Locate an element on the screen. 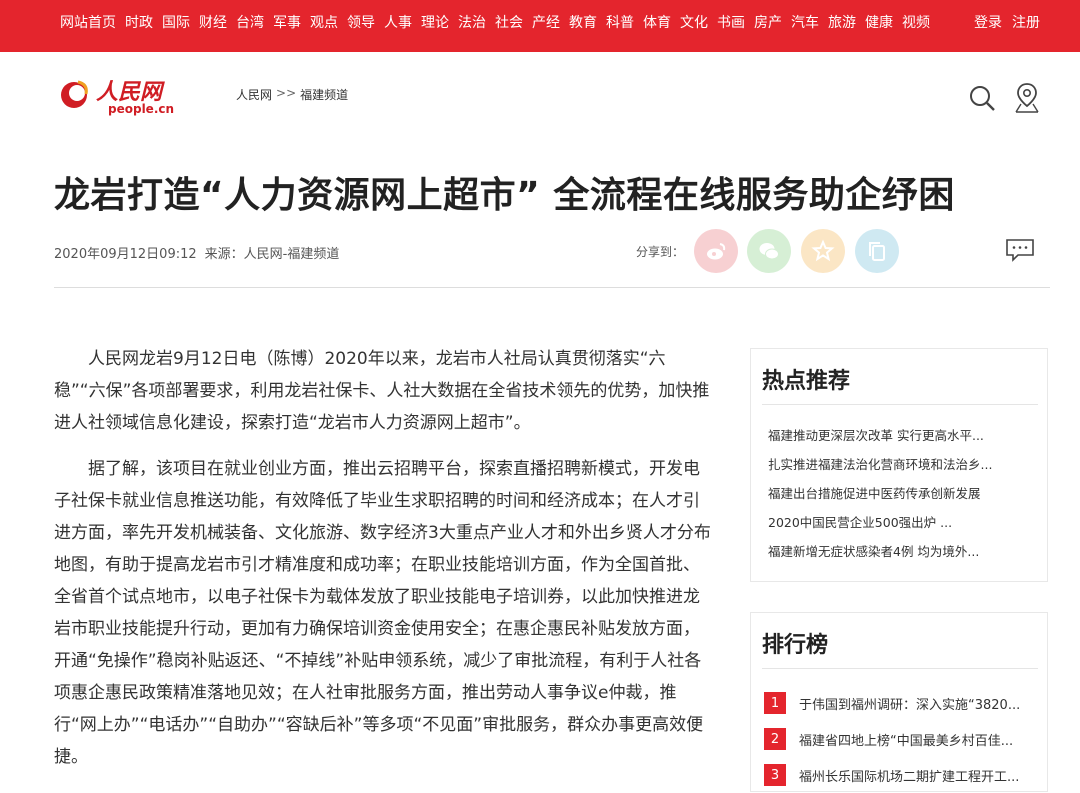 The height and width of the screenshot is (793, 1080). nav-law: 法治 is located at coordinates (472, 22).